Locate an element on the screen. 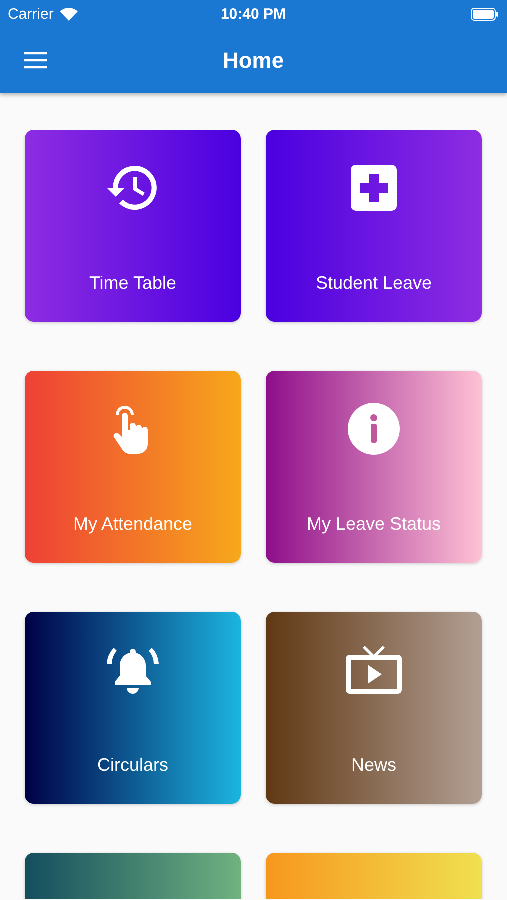  carrier-name: Carrier is located at coordinates (31, 14).